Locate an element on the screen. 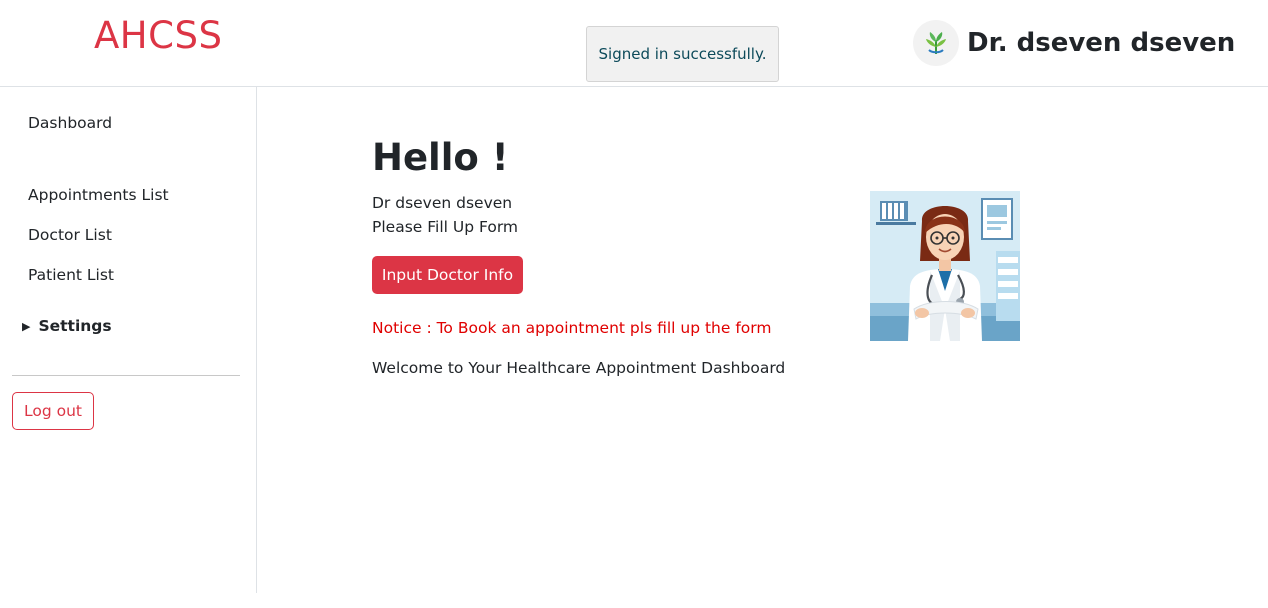 Image resolution: width=1268 pixels, height=608 pixels. triangle-right-icon: ▶ is located at coordinates (26, 326).